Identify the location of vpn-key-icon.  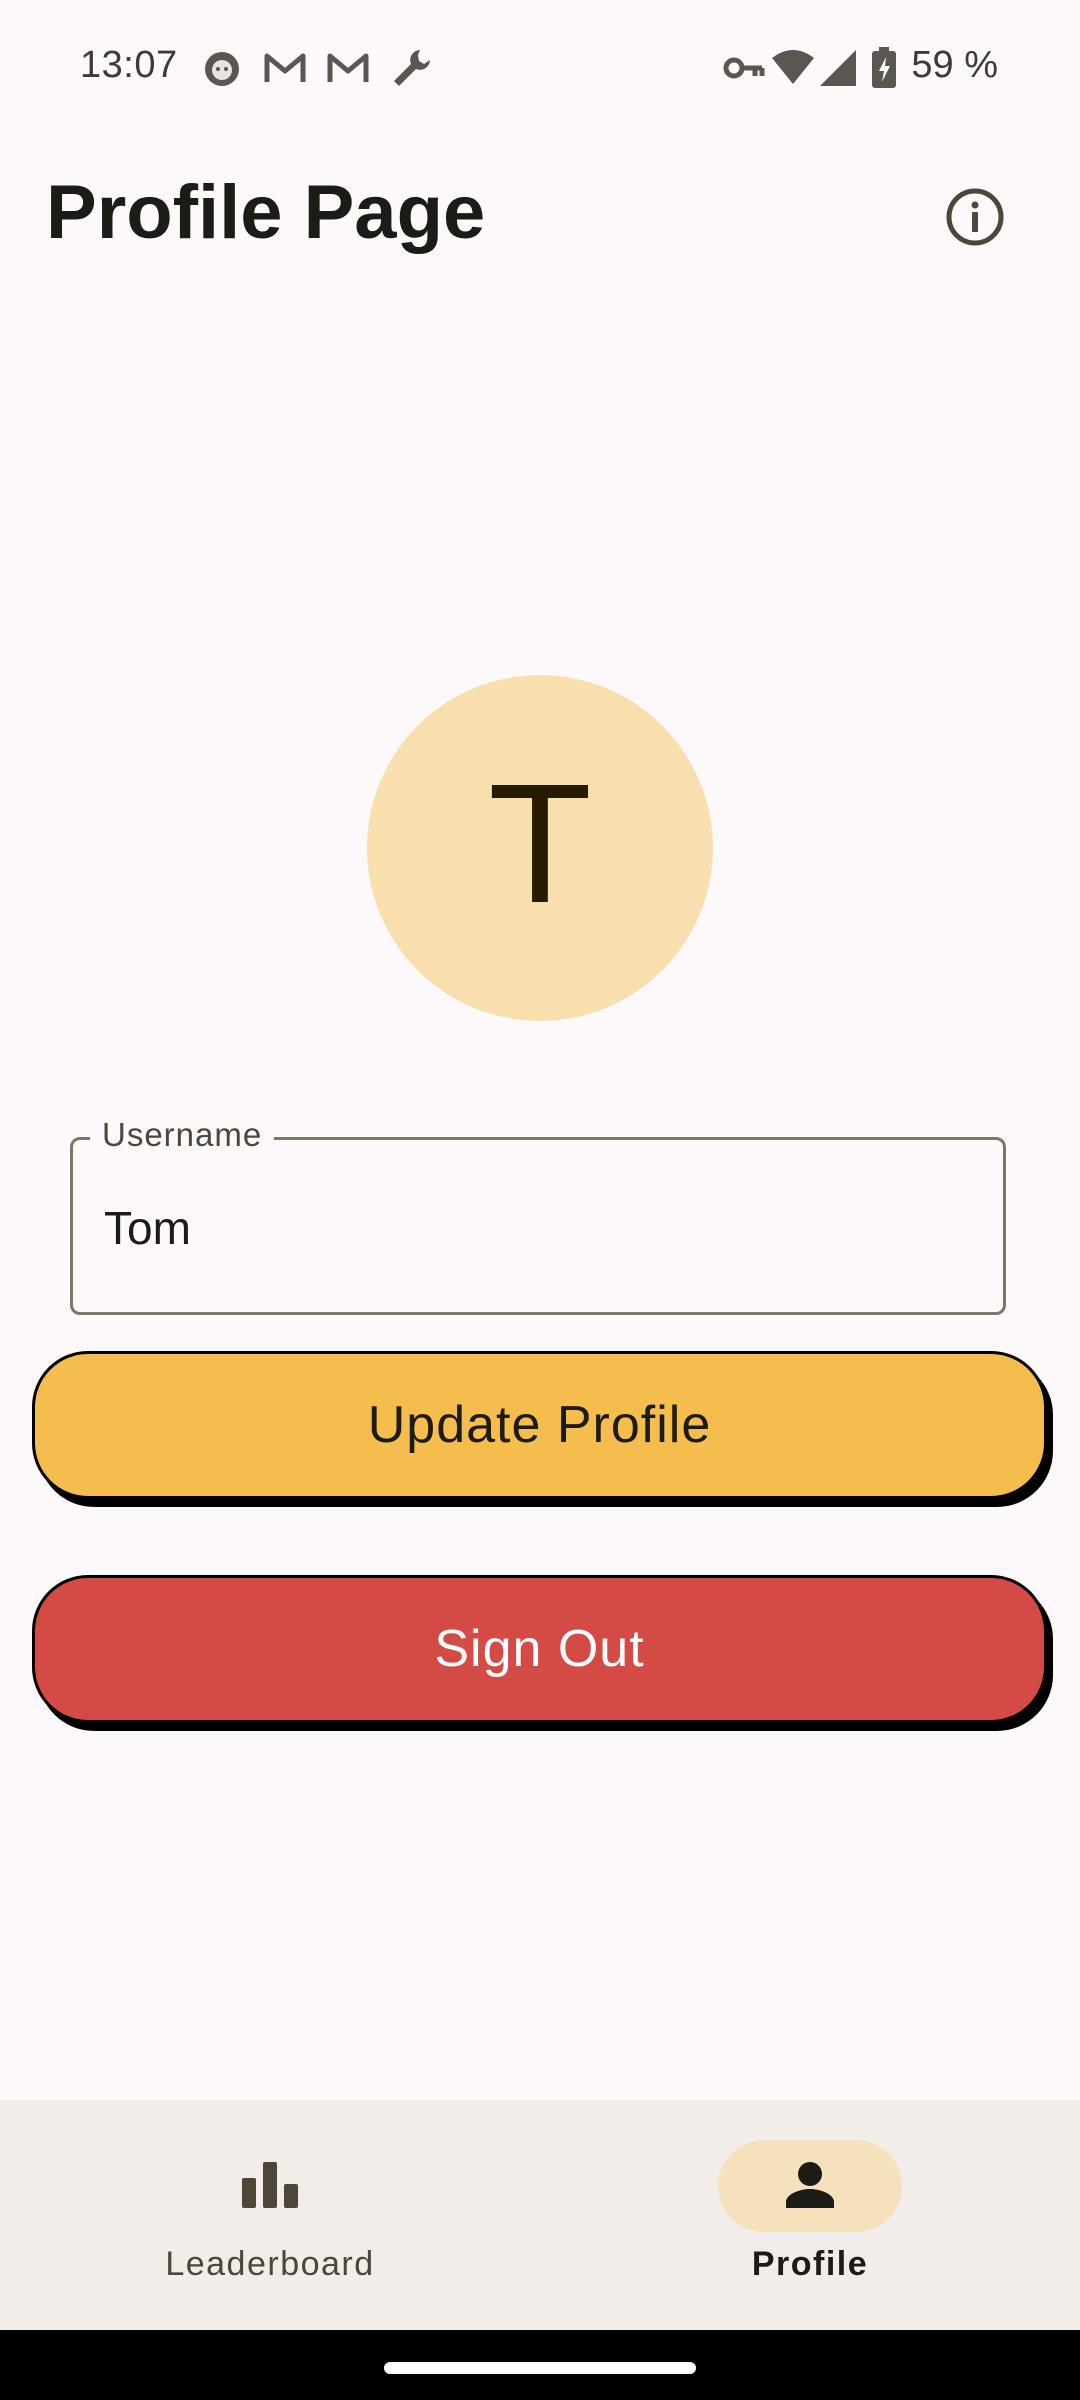
(744, 68).